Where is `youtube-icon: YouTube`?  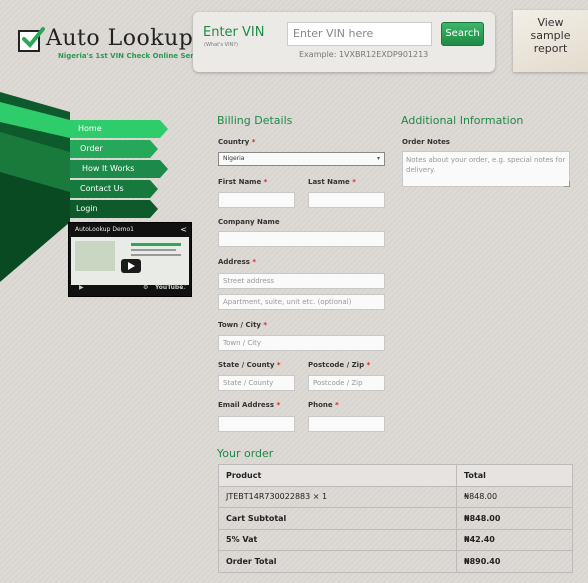 youtube-icon: YouTube is located at coordinates (169, 287).